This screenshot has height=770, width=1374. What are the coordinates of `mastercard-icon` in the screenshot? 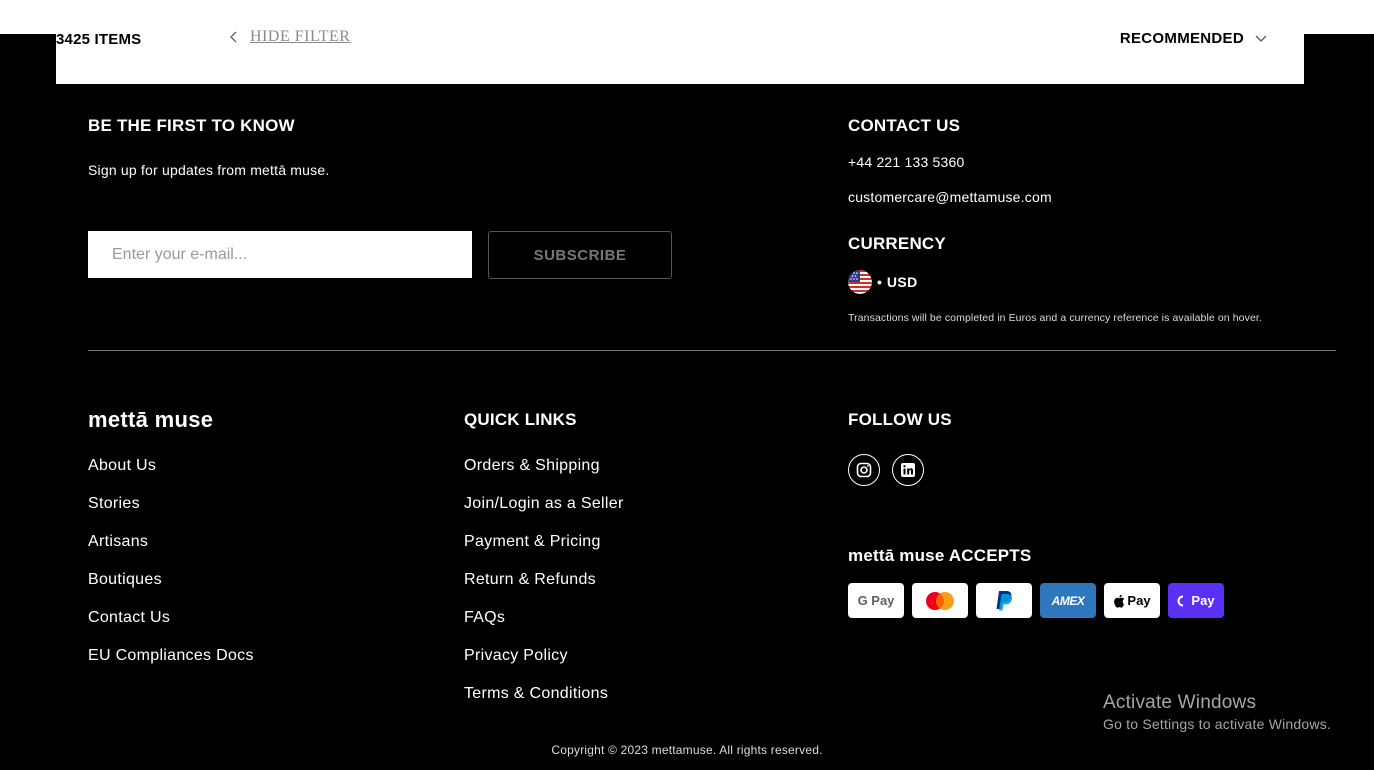 It's located at (940, 600).